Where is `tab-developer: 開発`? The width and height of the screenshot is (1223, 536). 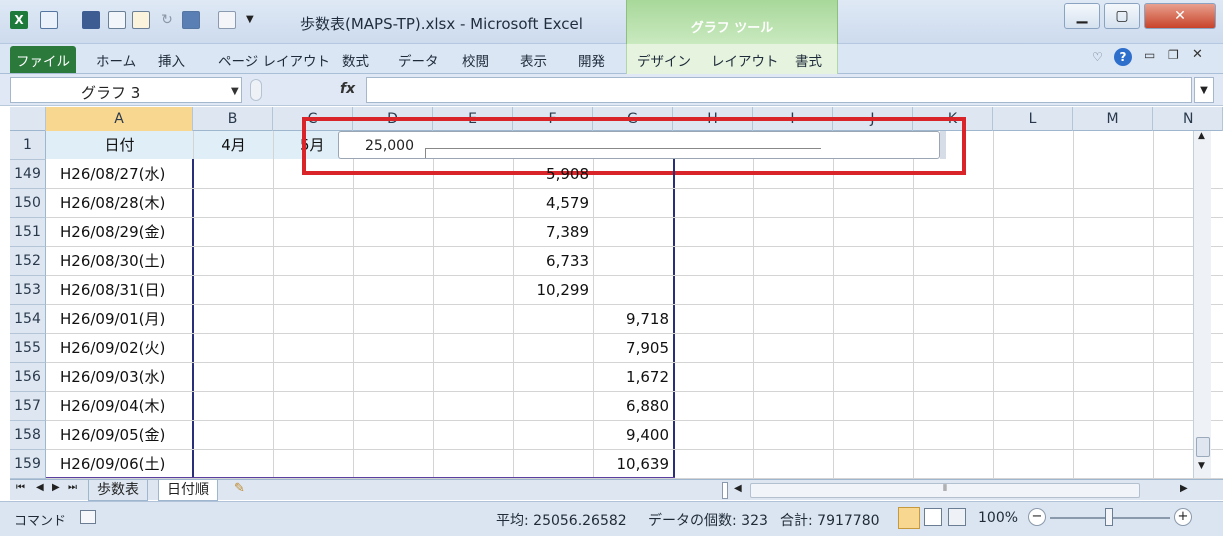 tab-developer: 開発 is located at coordinates (591, 60).